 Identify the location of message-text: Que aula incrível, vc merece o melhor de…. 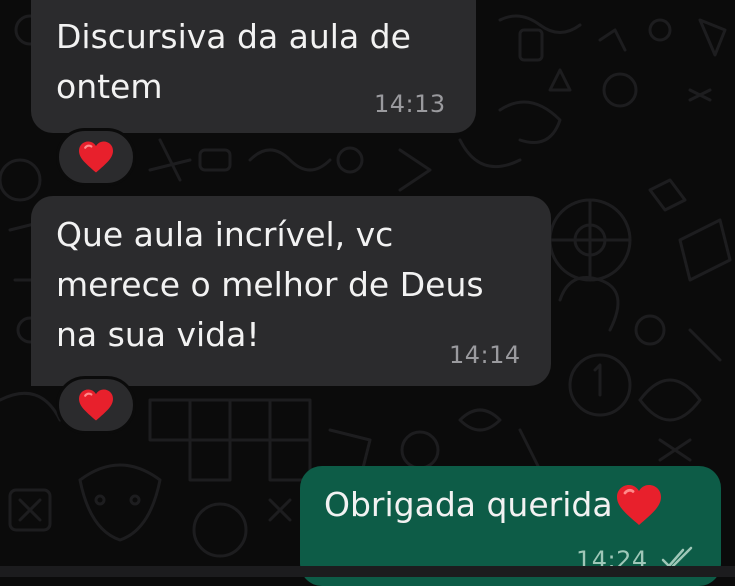
(270, 284).